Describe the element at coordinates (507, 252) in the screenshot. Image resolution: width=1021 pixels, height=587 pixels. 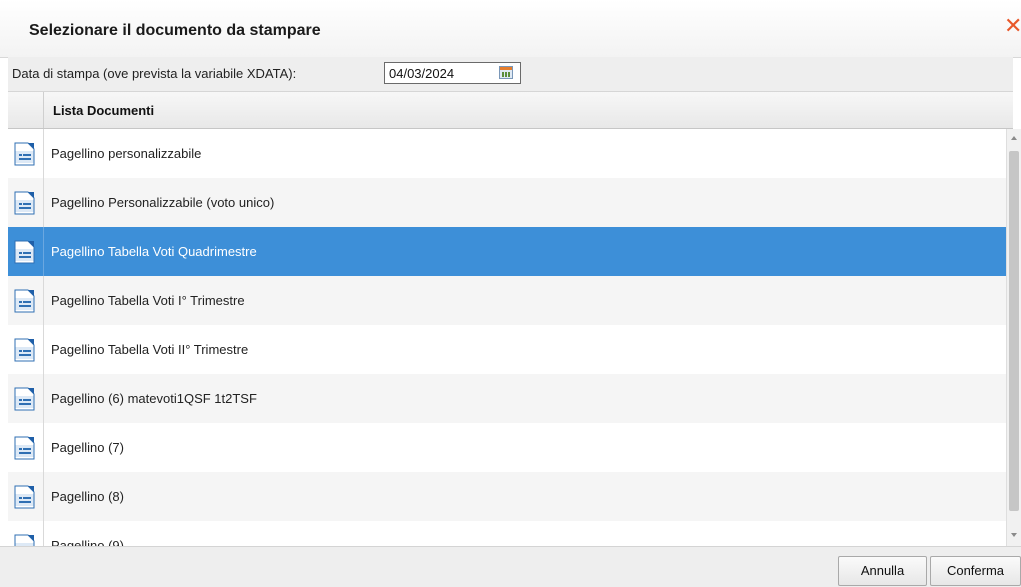
I see `document-row: Pagellino Tabella Voti Quadrimestre` at that location.